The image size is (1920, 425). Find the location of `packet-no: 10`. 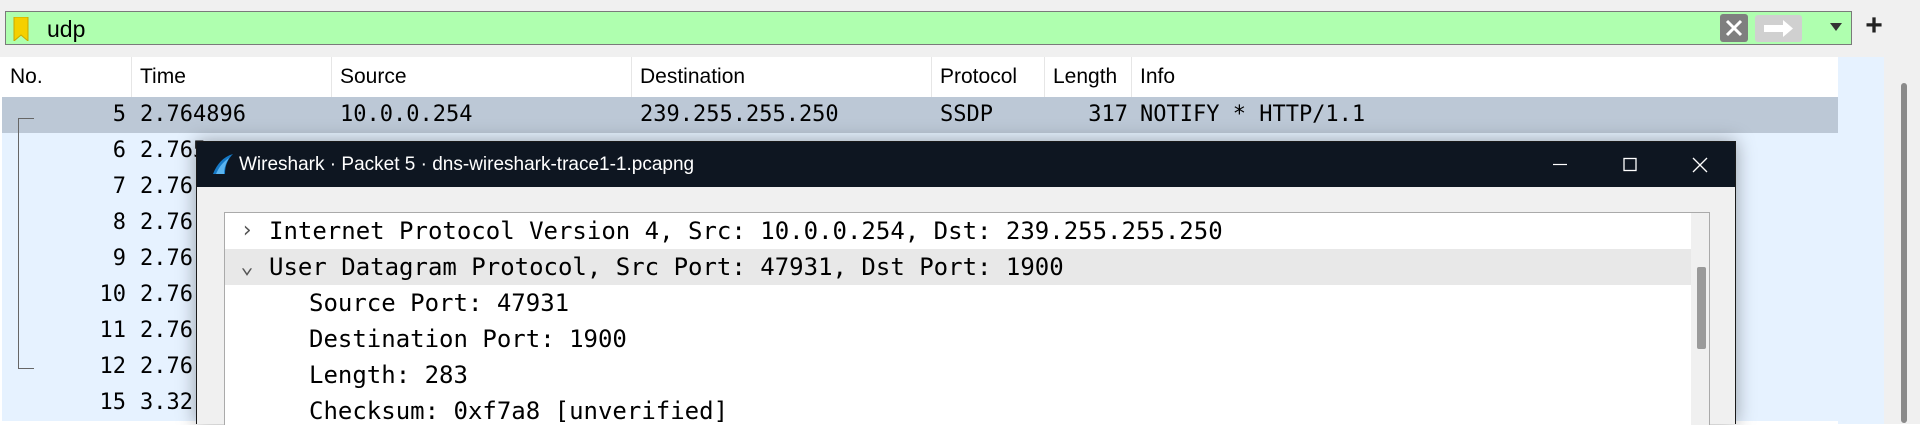

packet-no: 10 is located at coordinates (113, 294).